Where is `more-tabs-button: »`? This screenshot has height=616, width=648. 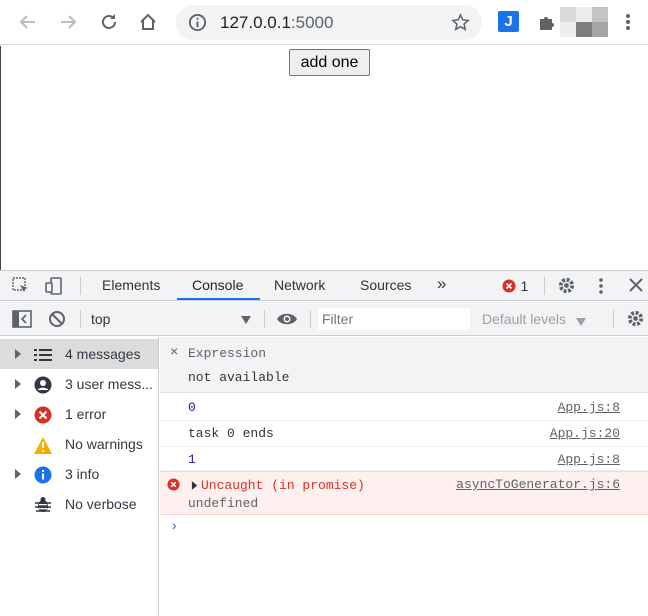 more-tabs-button: » is located at coordinates (441, 284).